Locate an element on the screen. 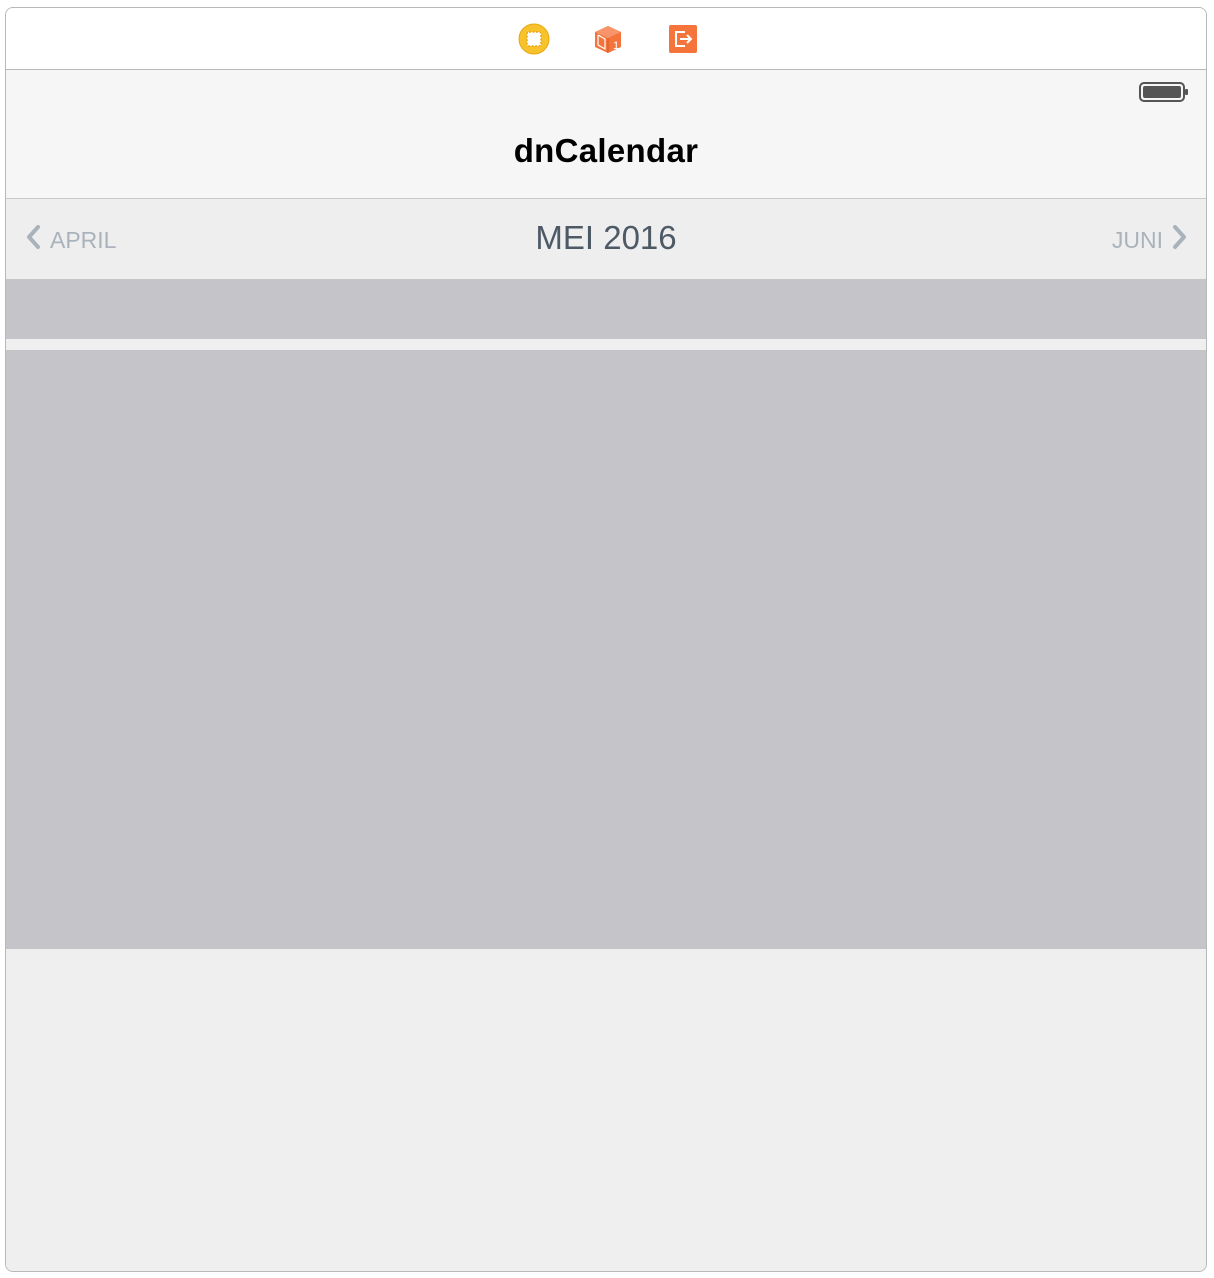  first-responder-icon: 1 is located at coordinates (608, 39).